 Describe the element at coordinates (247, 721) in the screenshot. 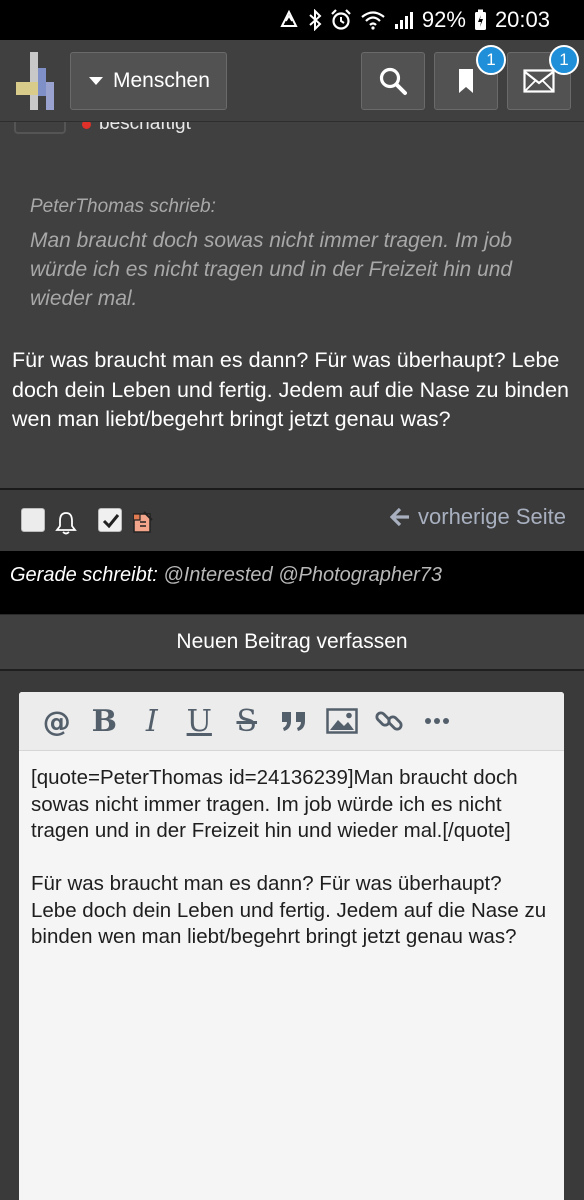

I see `strikethrough-icon: S` at that location.